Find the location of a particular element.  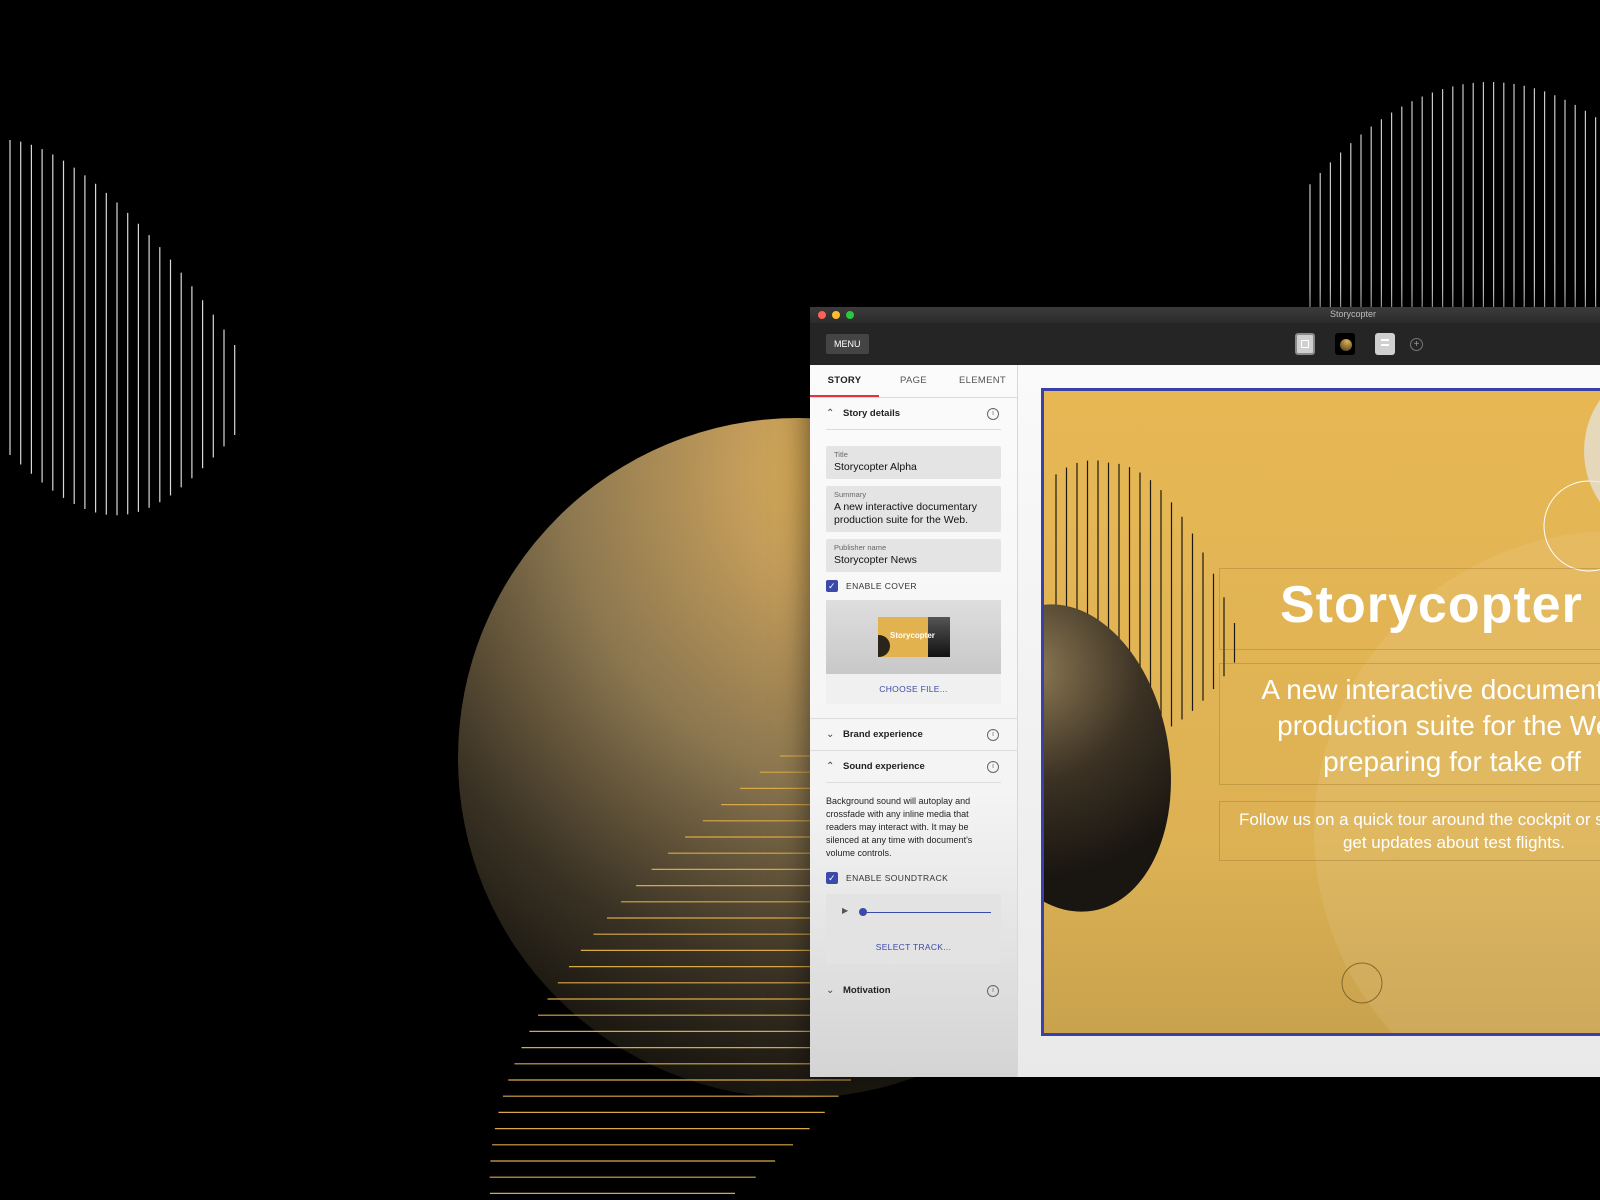

summary-label: Summary is located at coordinates (850, 494).